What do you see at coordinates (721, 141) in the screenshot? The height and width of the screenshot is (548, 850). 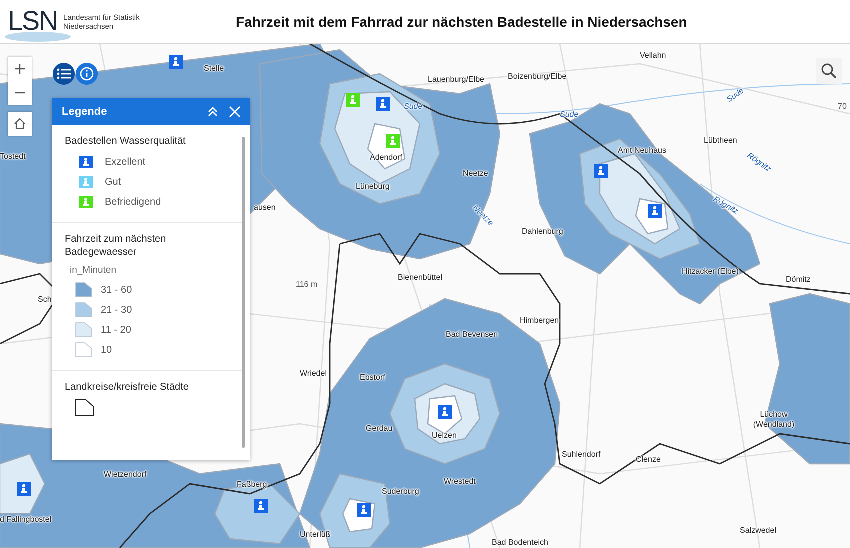 I see `place-label: Lübtheen` at bounding box center [721, 141].